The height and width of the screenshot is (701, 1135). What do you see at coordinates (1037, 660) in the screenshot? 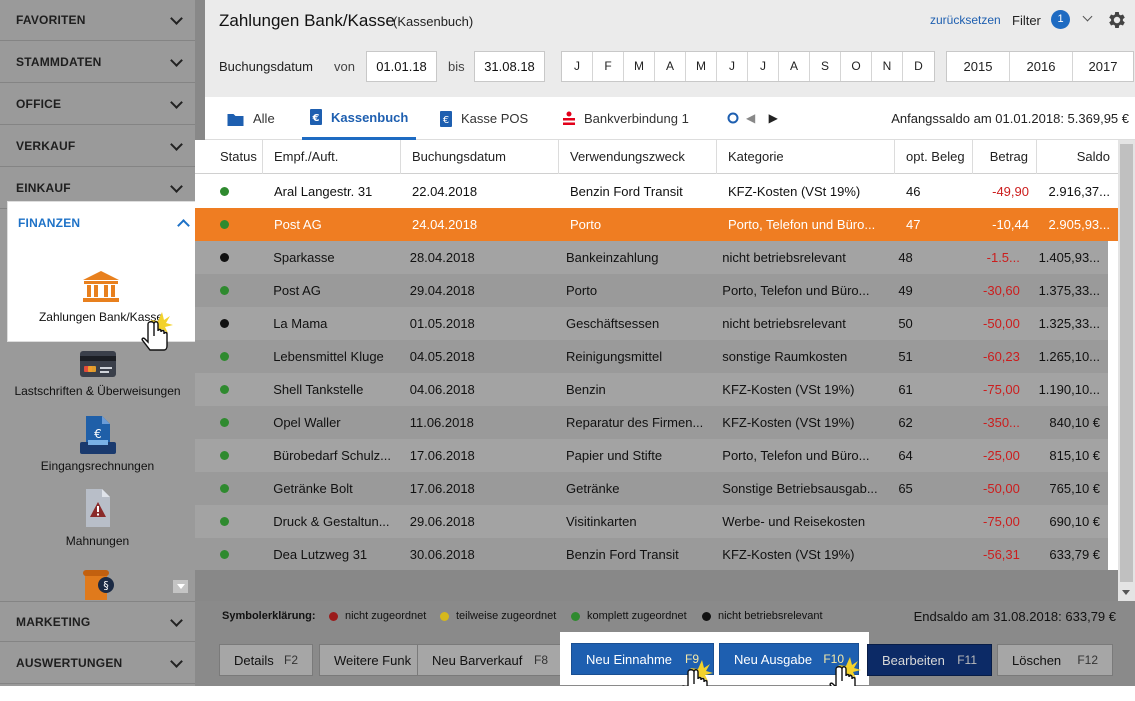
I see `button-label: Löschen` at bounding box center [1037, 660].